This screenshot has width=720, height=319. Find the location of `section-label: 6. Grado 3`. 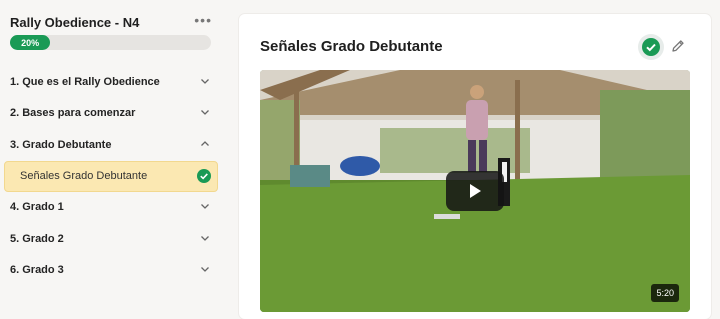

section-label: 6. Grado 3 is located at coordinates (37, 270).